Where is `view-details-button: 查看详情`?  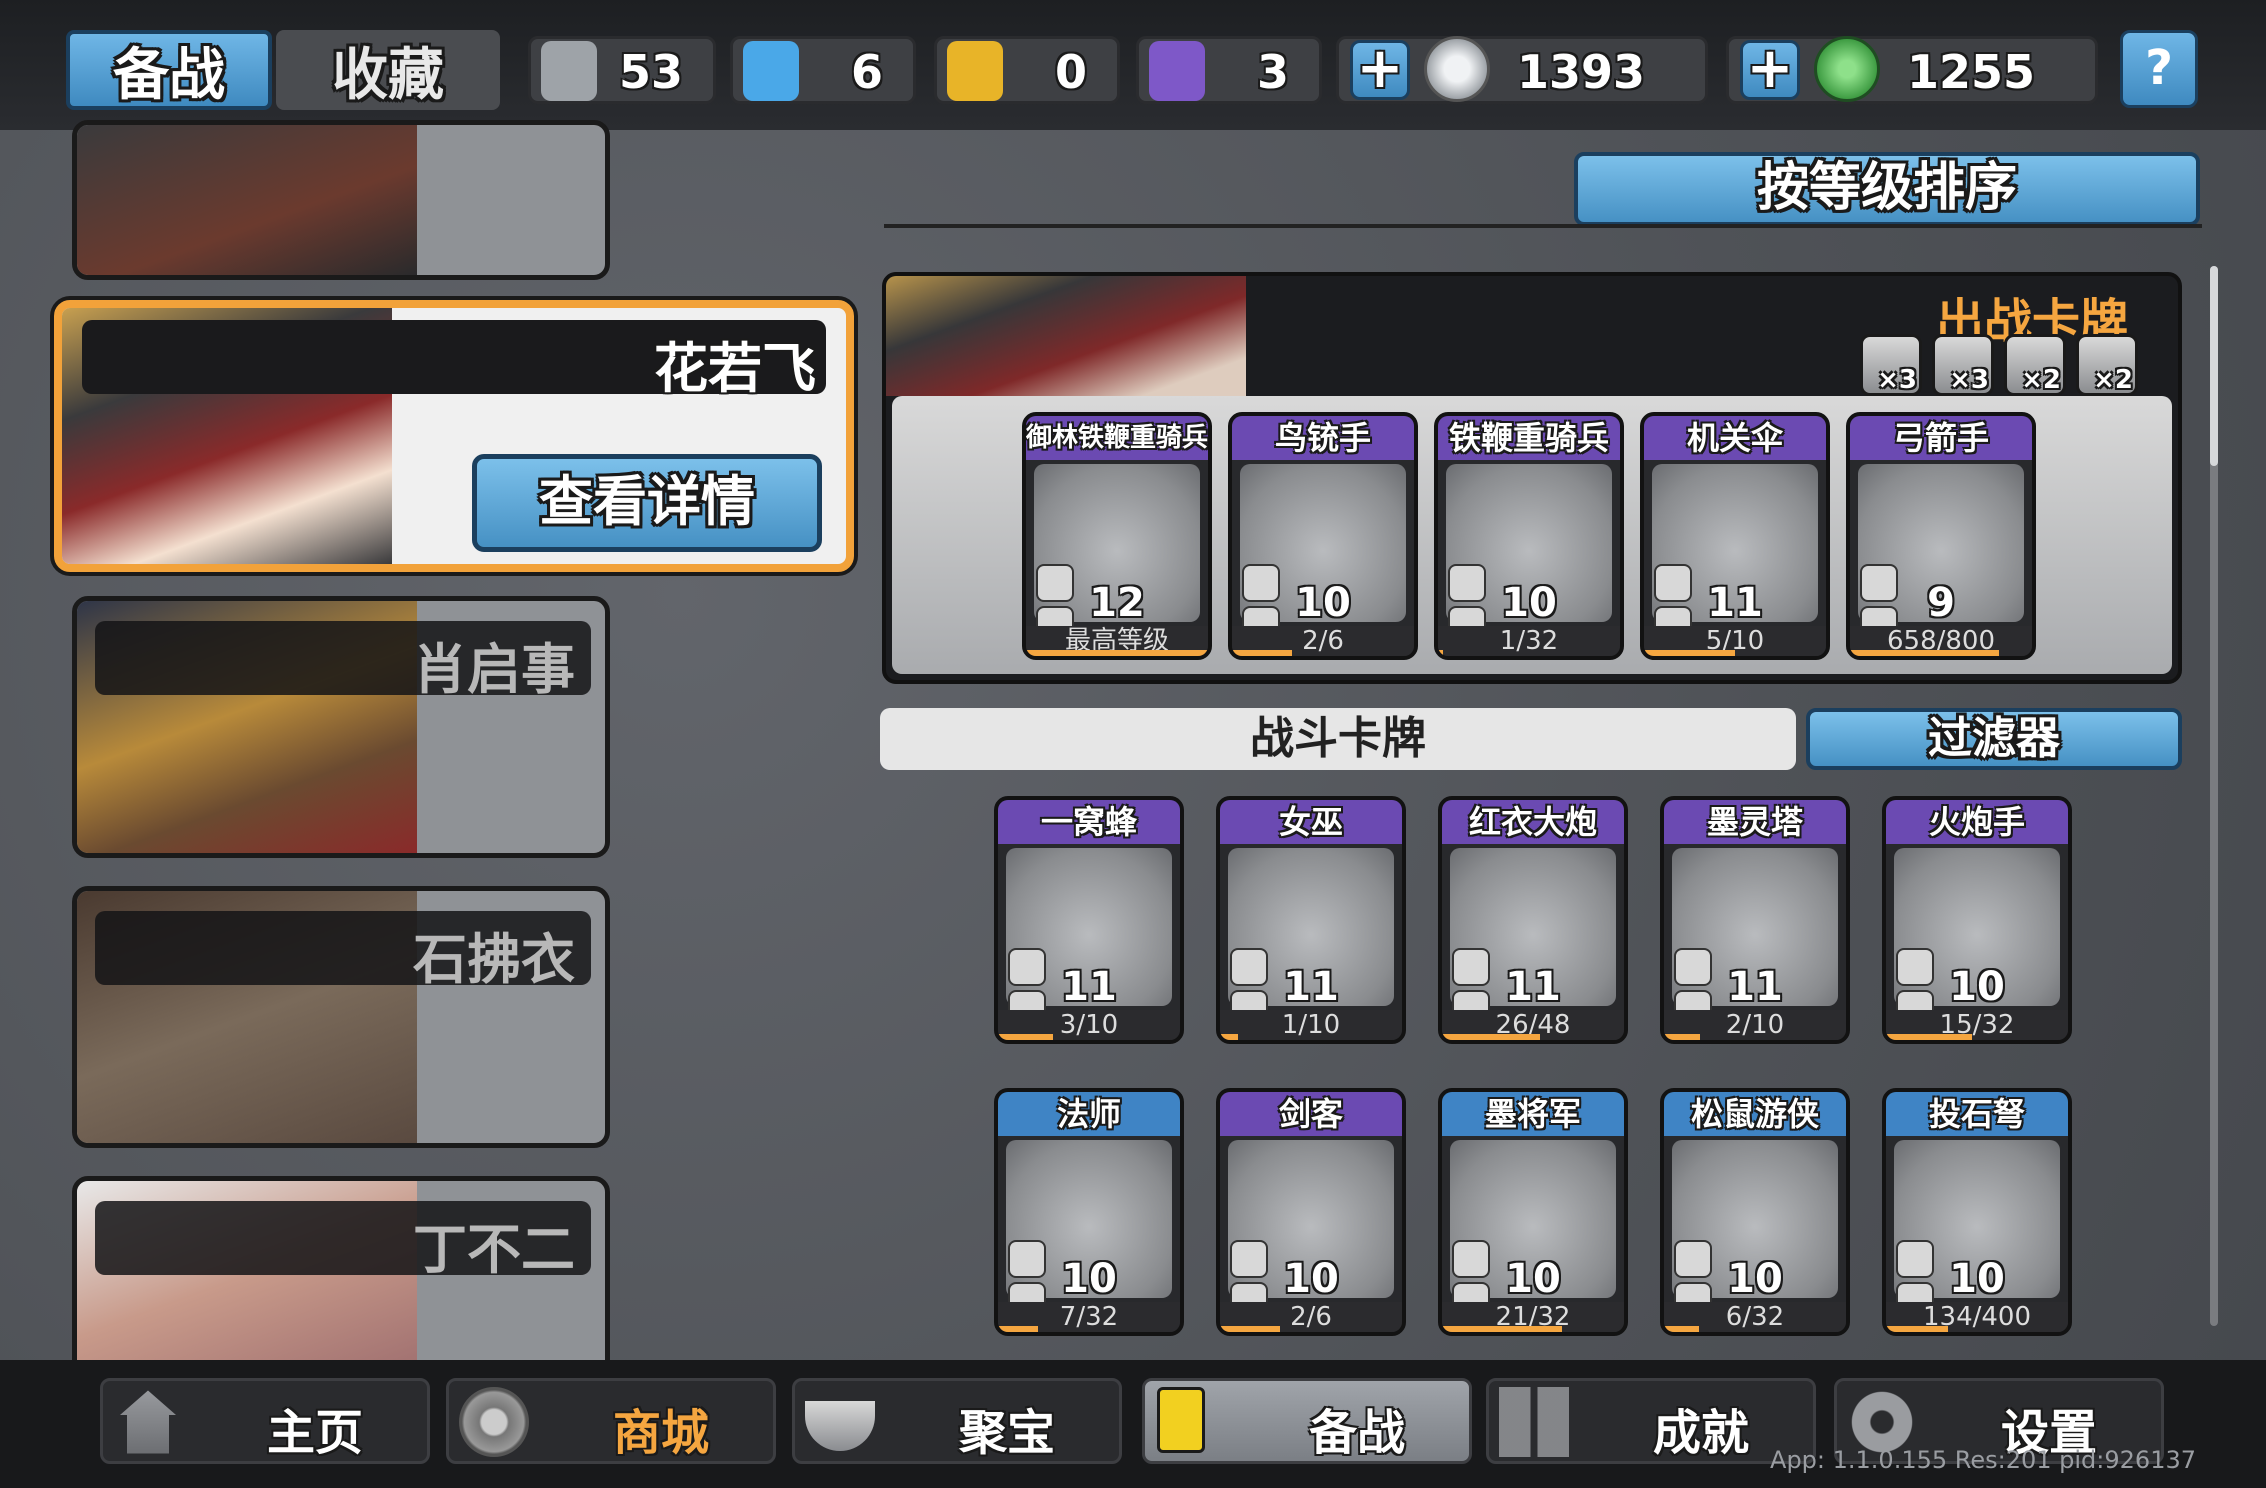 view-details-button: 查看详情 is located at coordinates (647, 503).